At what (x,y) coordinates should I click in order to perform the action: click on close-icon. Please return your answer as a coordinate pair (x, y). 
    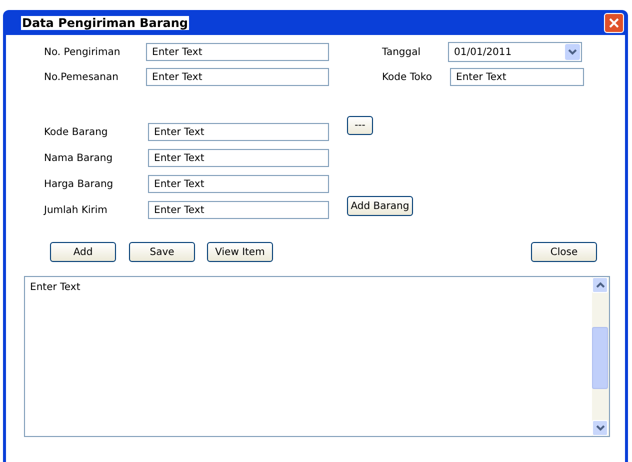
    Looking at the image, I should click on (614, 23).